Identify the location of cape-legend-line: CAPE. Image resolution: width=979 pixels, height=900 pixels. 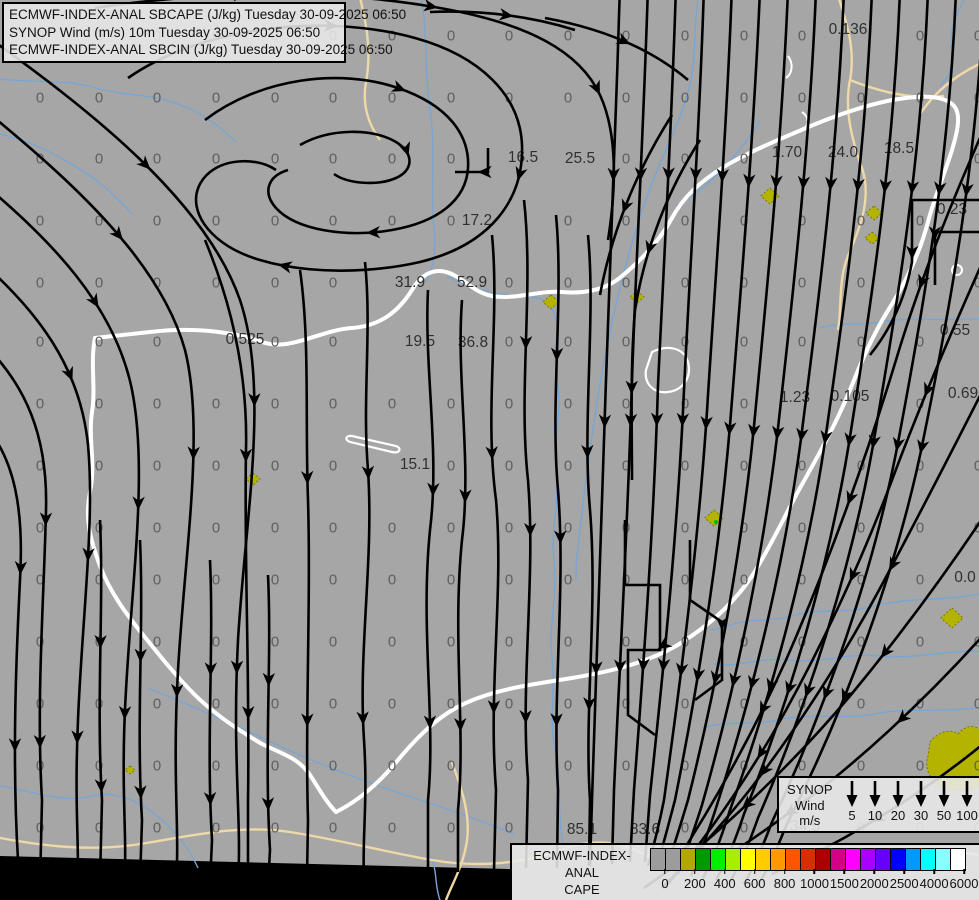
(582, 889).